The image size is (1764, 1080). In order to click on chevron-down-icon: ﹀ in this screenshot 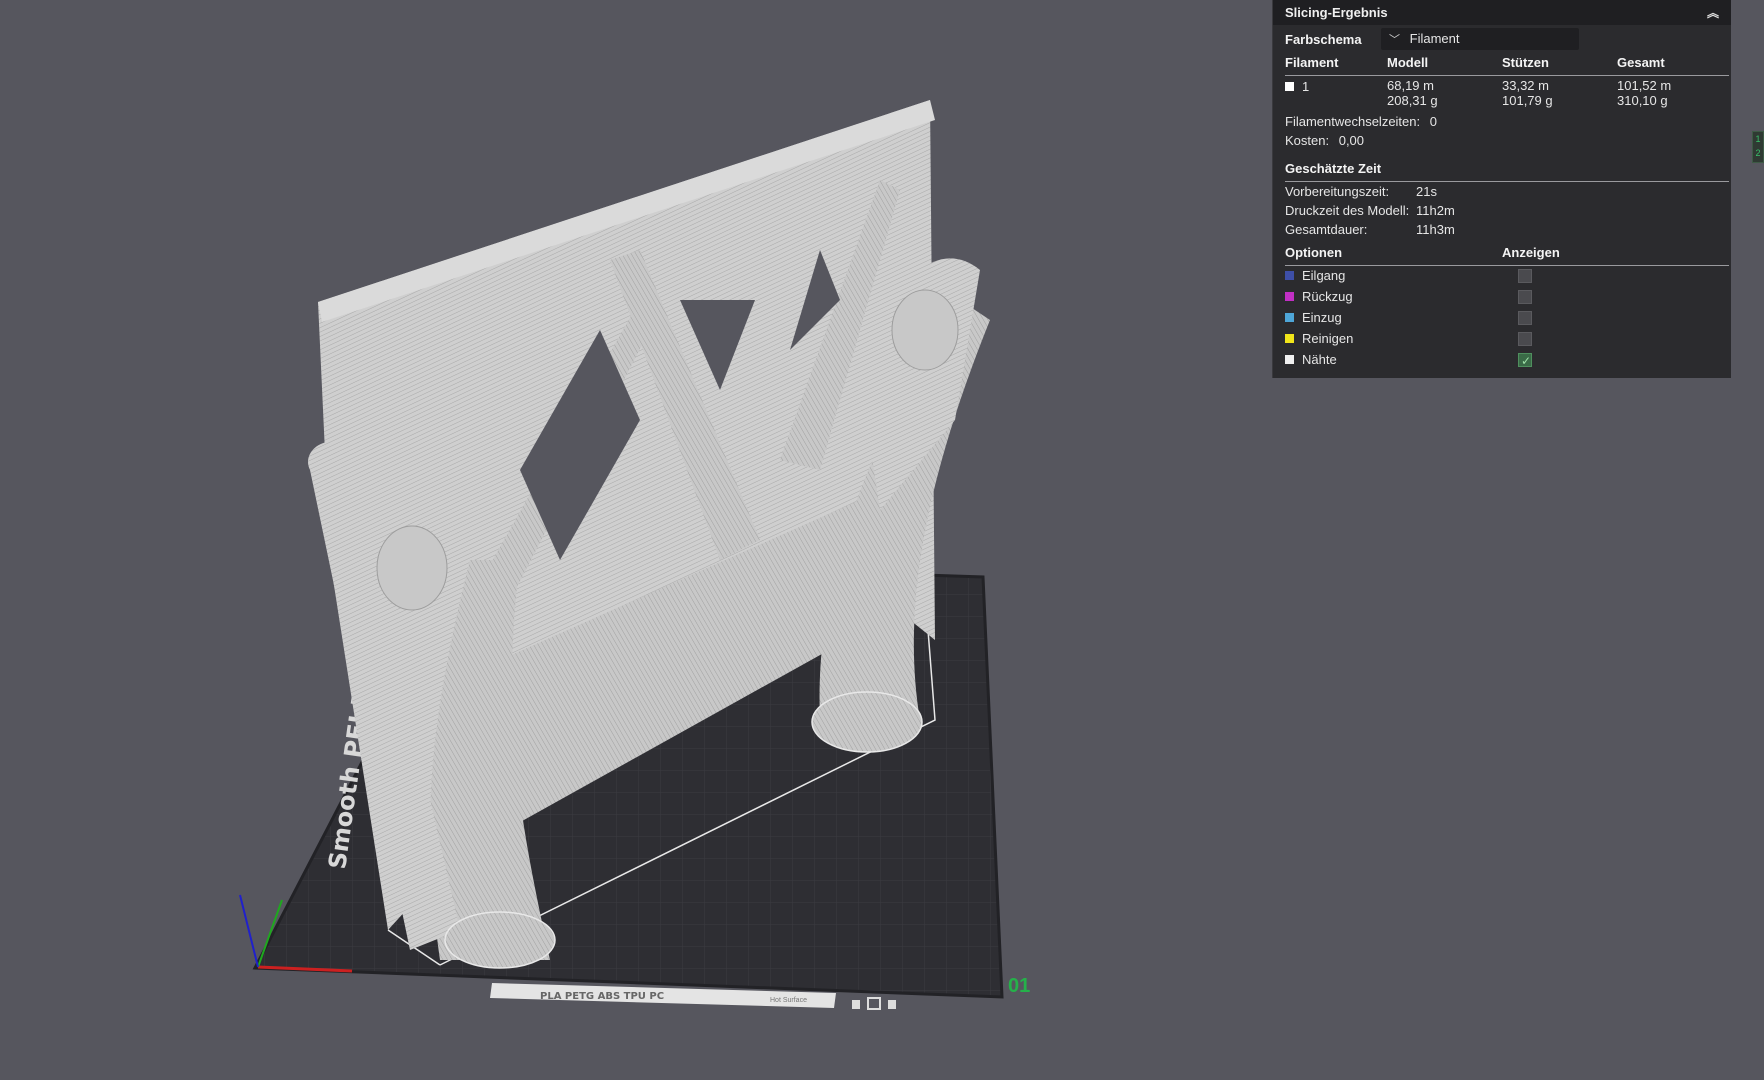, I will do `click(1394, 40)`.